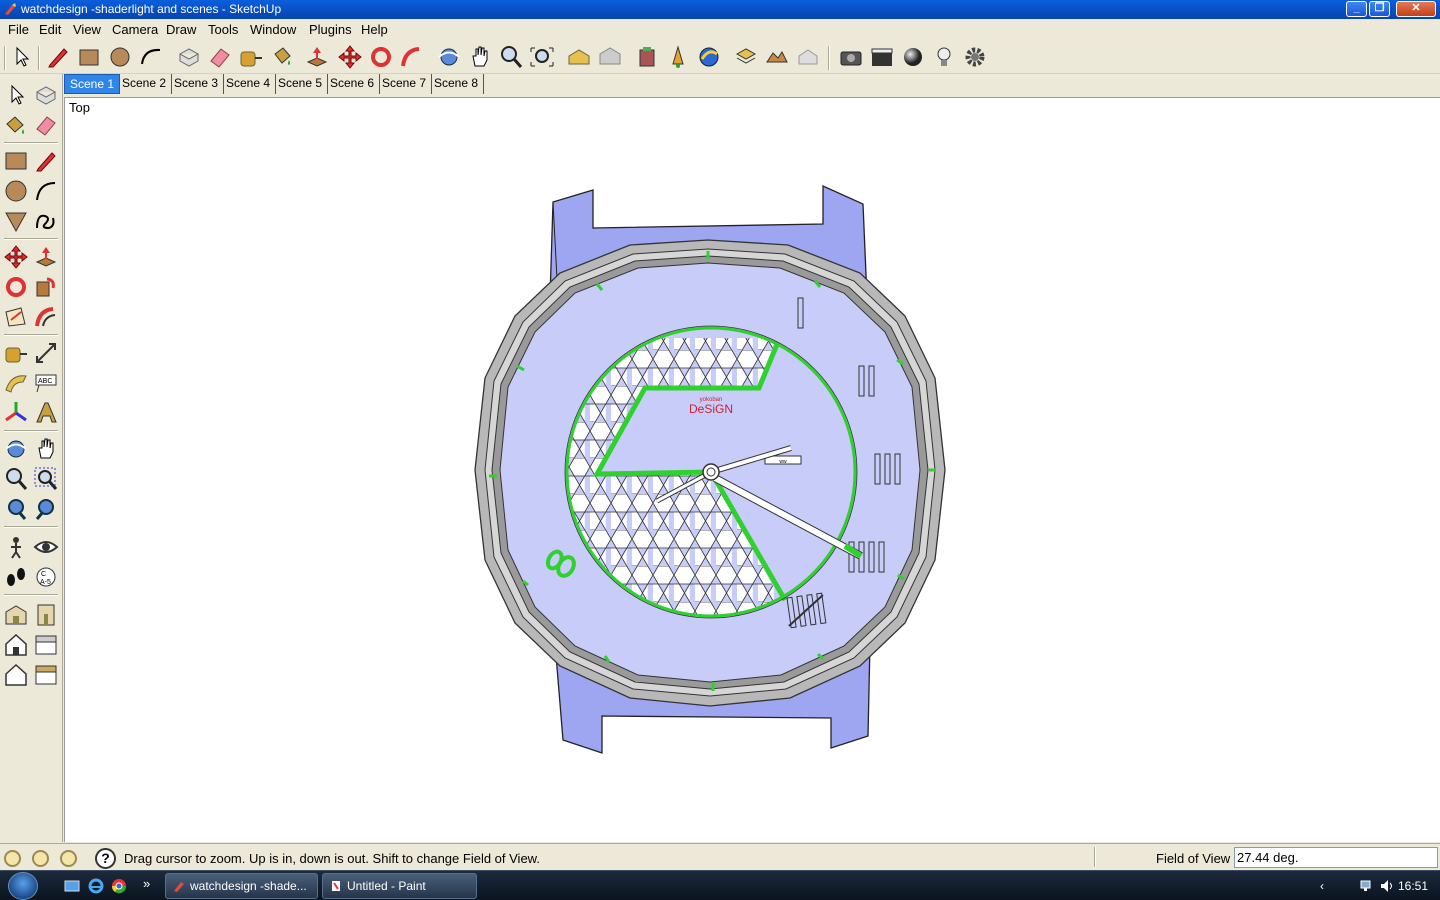 This screenshot has height=900, width=1440. What do you see at coordinates (12, 858) in the screenshot?
I see `geolocation-icon` at bounding box center [12, 858].